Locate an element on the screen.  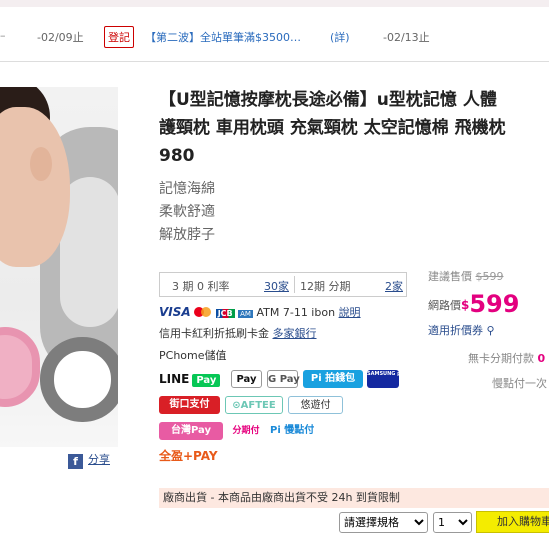
apple-pay-label: Pay is located at coordinates (246, 379).